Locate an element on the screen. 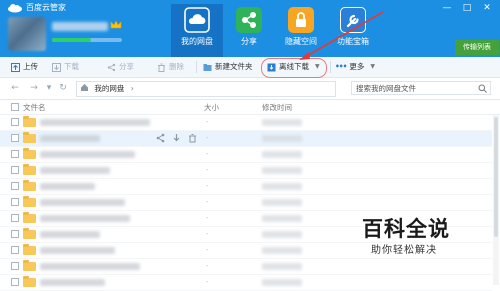  trash-icon is located at coordinates (192, 138).